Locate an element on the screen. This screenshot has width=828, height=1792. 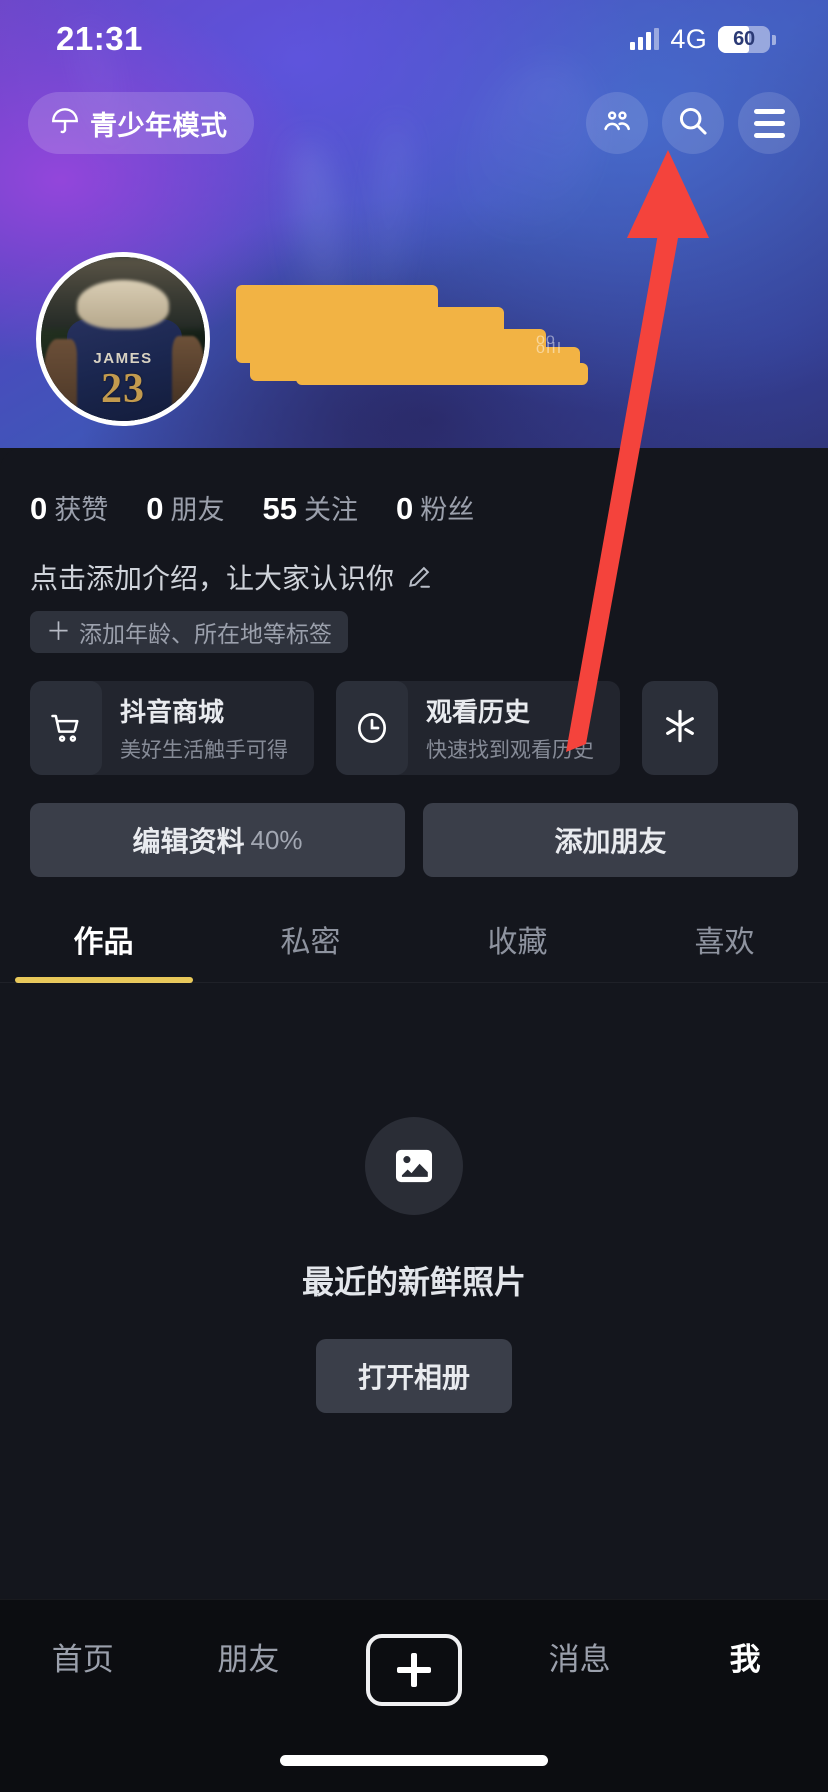
friends-icon is located at coordinates (617, 123).